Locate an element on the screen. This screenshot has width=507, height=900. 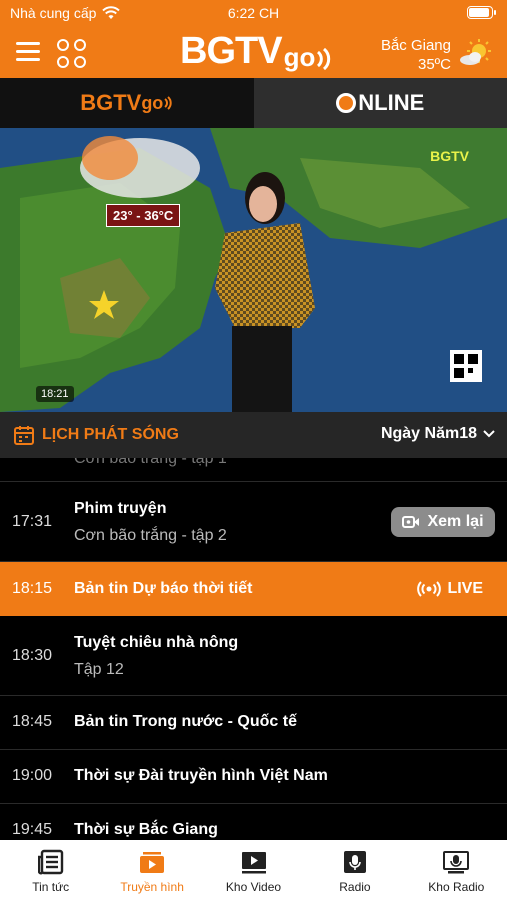
schedule-item-time: 19:00 is located at coordinates (32, 775).